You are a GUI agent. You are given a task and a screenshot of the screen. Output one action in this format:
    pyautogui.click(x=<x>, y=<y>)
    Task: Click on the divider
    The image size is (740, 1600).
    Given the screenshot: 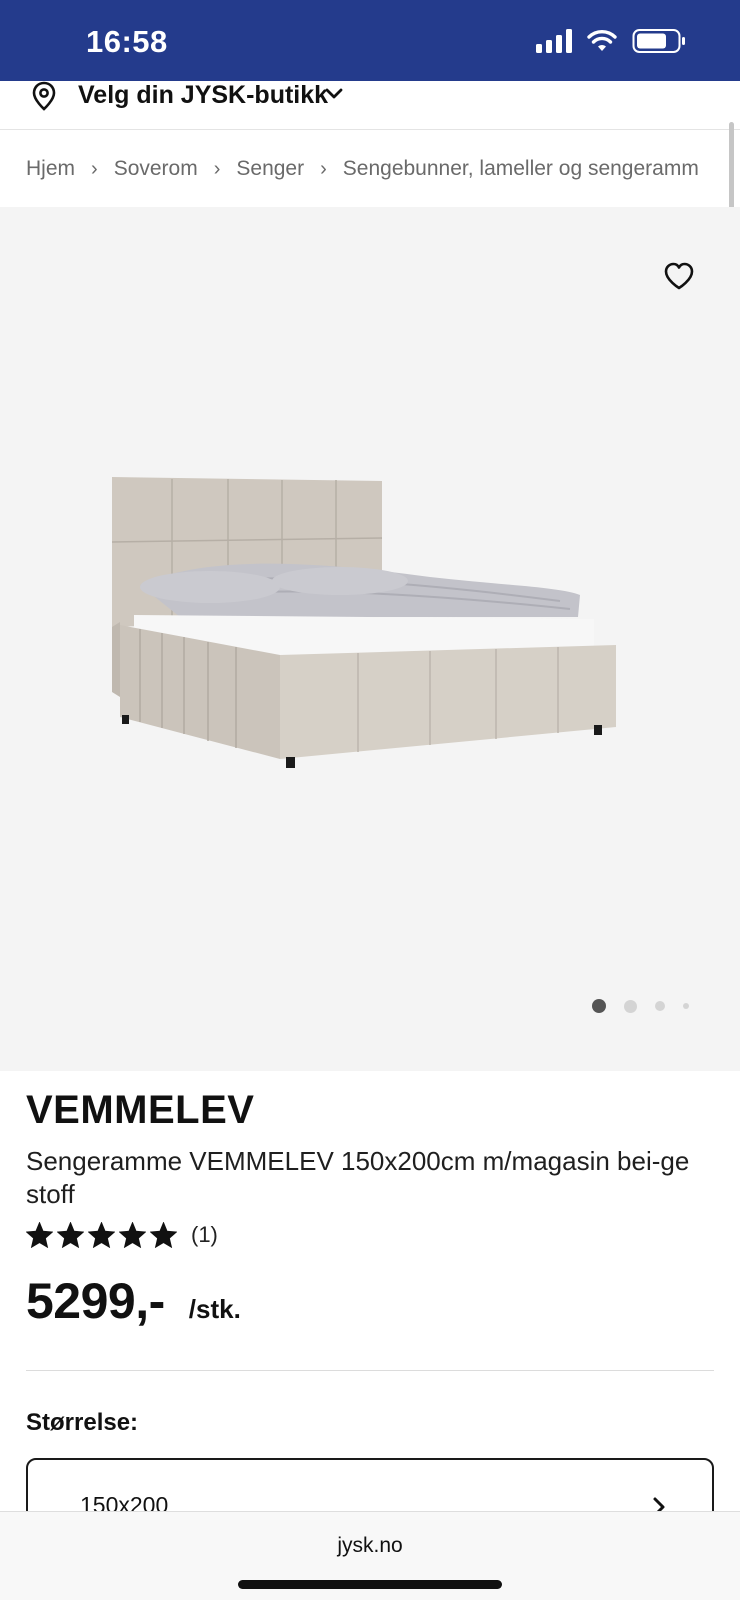 What is the action you would take?
    pyautogui.click(x=370, y=1370)
    